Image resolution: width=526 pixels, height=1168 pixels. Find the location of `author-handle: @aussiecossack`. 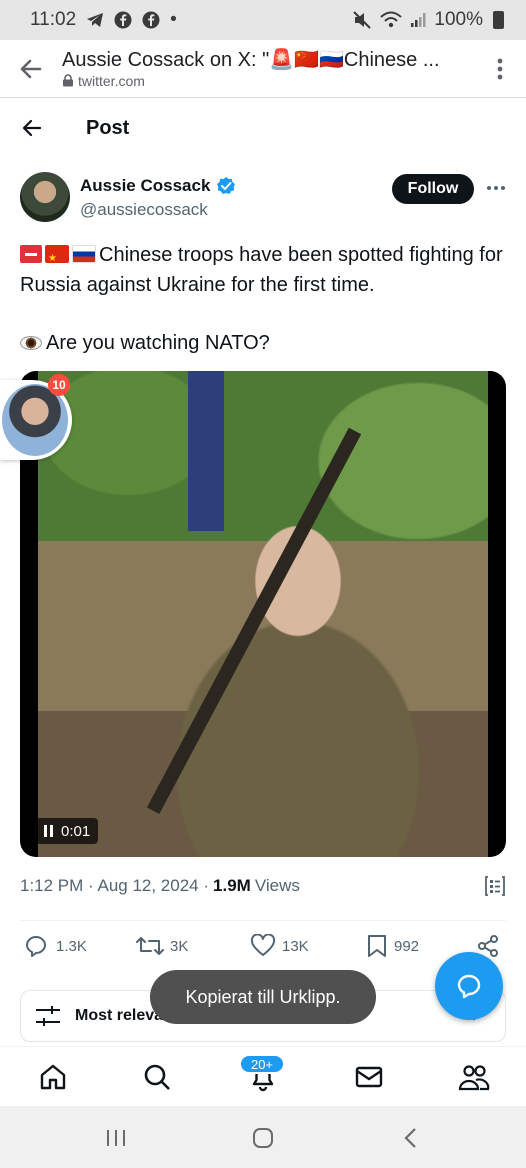

author-handle: @aussiecossack is located at coordinates (144, 210).